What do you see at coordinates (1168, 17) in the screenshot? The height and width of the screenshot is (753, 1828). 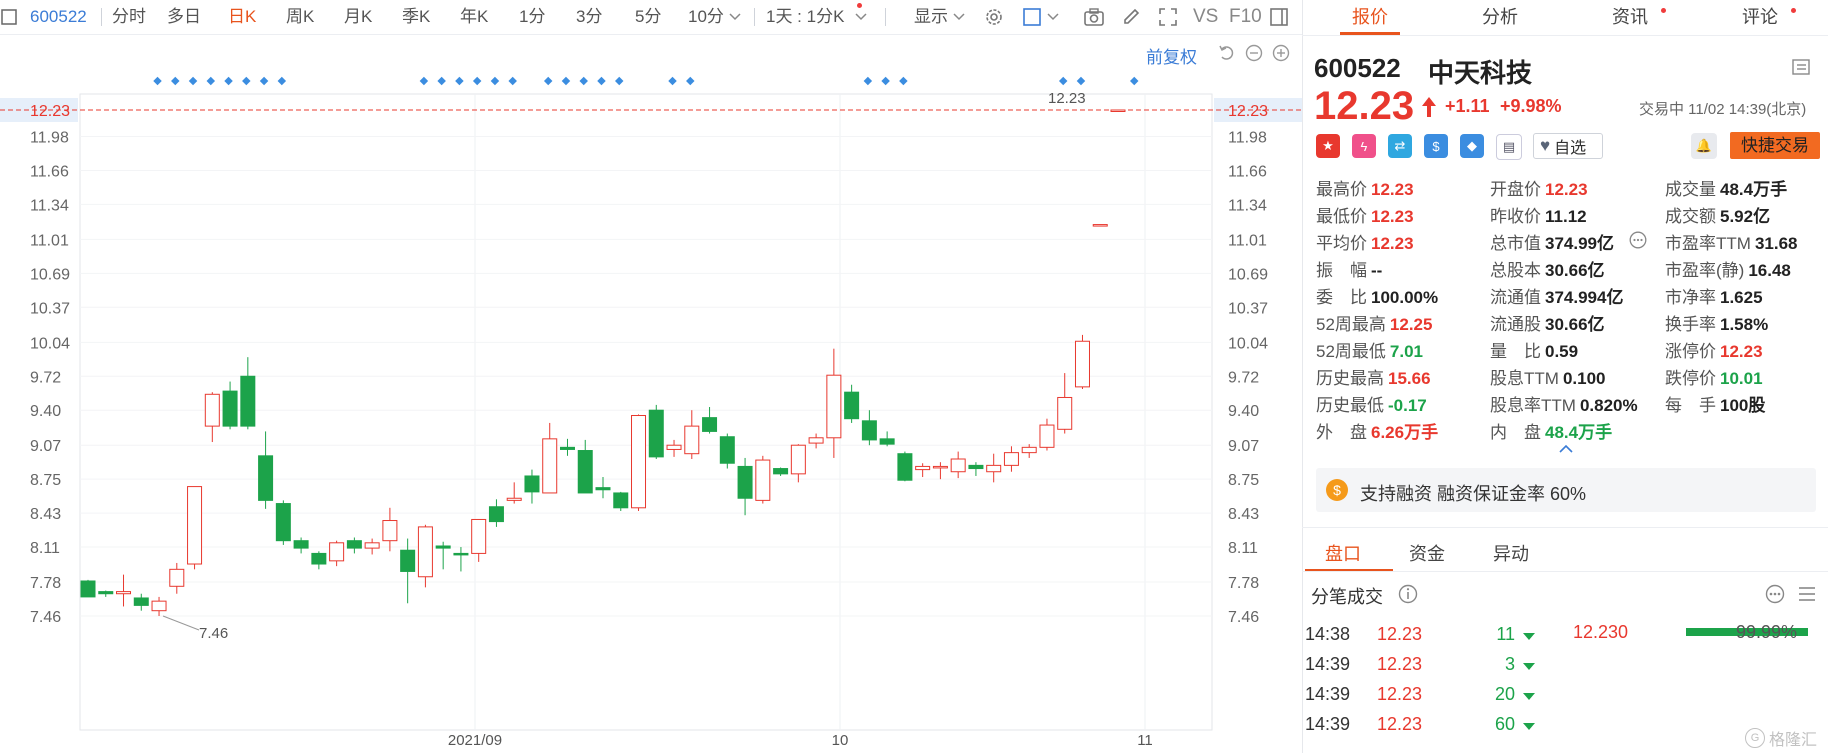 I see `fullscreen-icon` at bounding box center [1168, 17].